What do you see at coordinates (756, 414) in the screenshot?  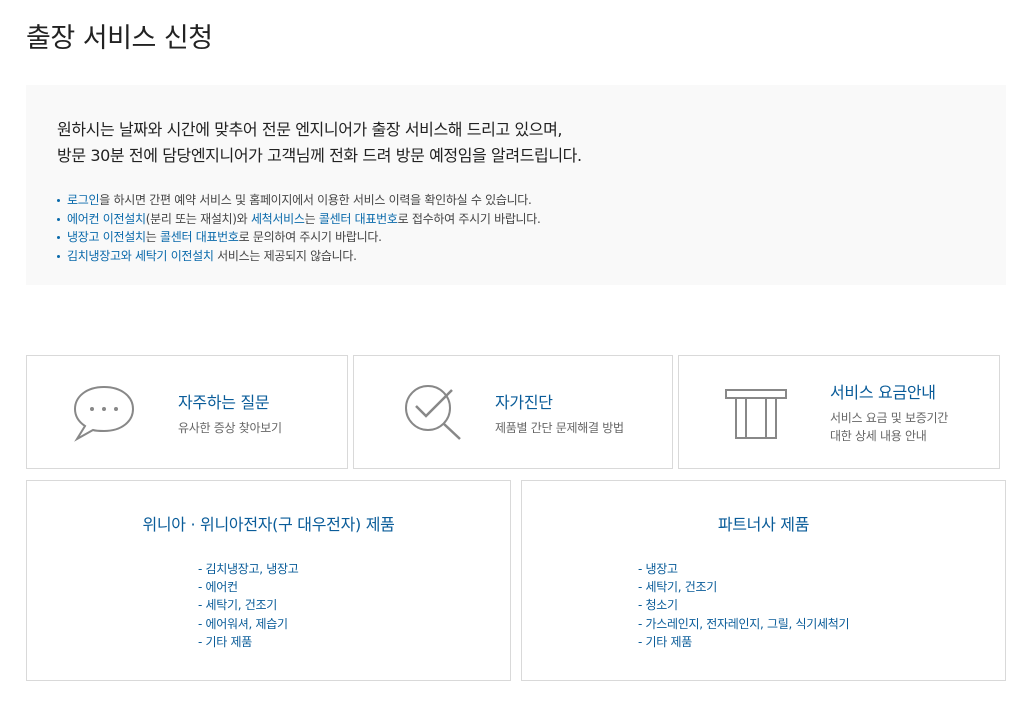 I see `receipt-icon` at bounding box center [756, 414].